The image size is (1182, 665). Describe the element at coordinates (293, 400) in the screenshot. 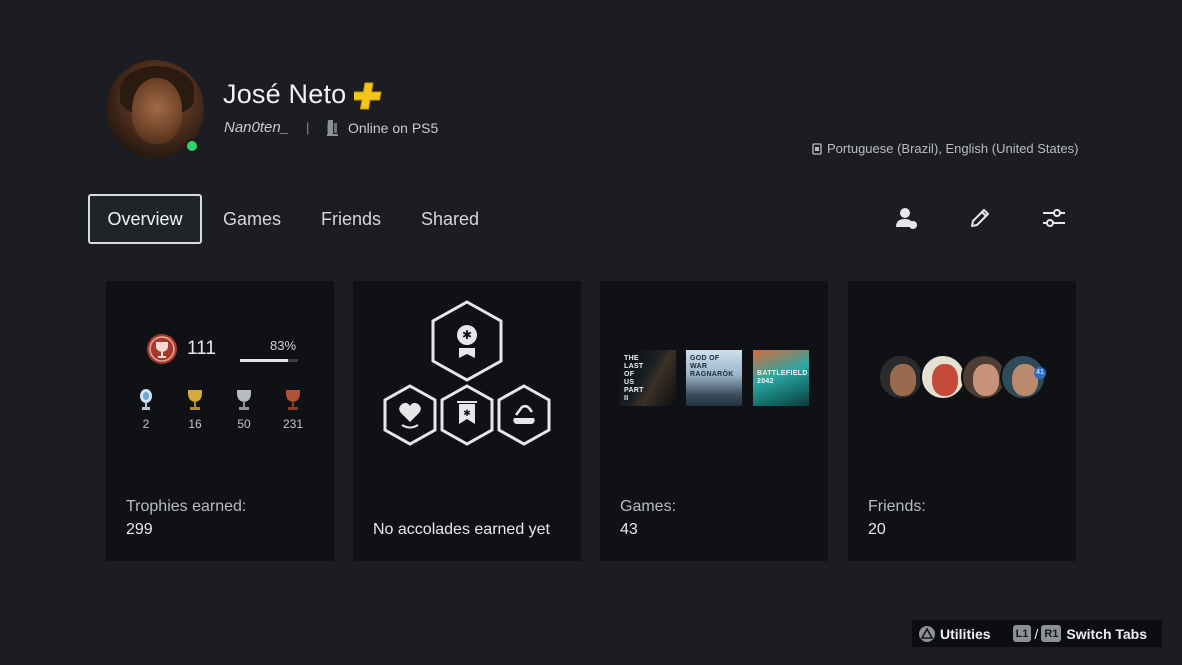

I see `bronze-trophy-icon` at that location.